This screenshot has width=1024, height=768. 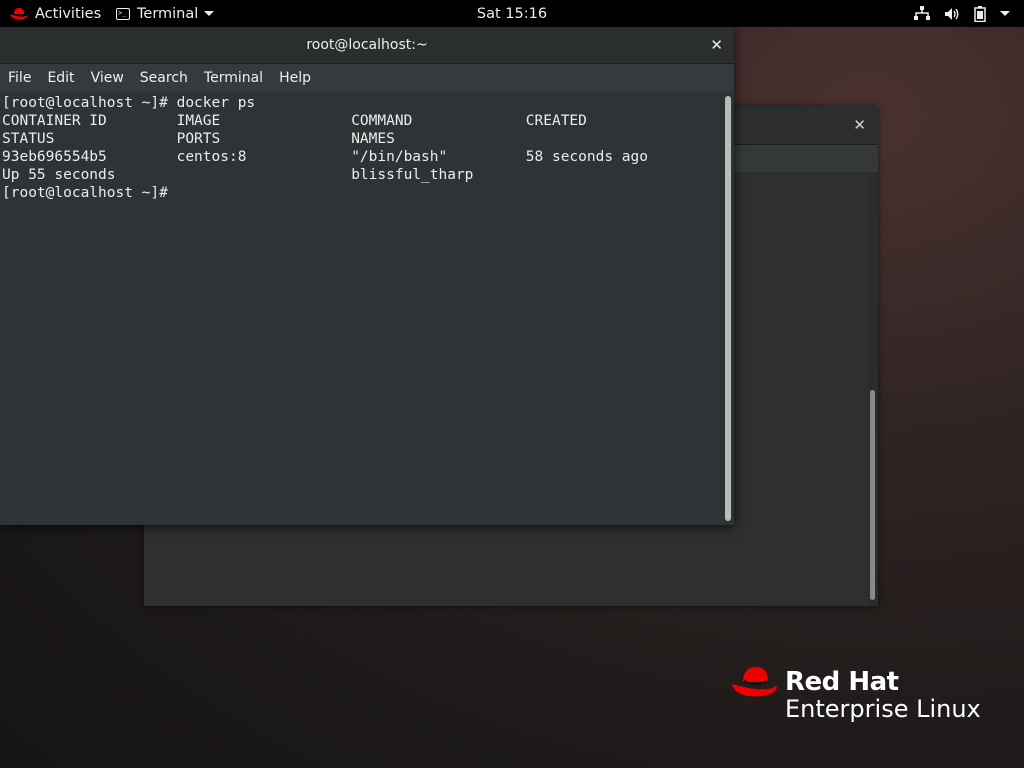 What do you see at coordinates (872, 495) in the screenshot?
I see `background-scrollbar-thumb` at bounding box center [872, 495].